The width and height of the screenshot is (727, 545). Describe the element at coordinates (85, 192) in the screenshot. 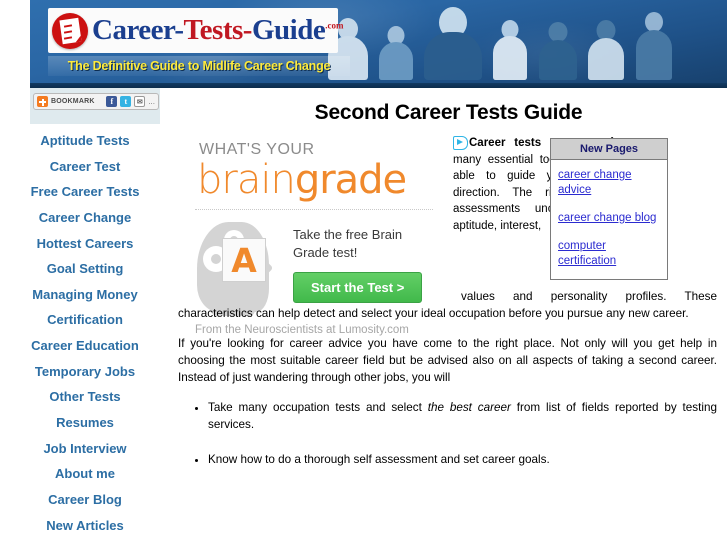

I see `sidebar-item-free-career-tests: Free Career Tests` at that location.